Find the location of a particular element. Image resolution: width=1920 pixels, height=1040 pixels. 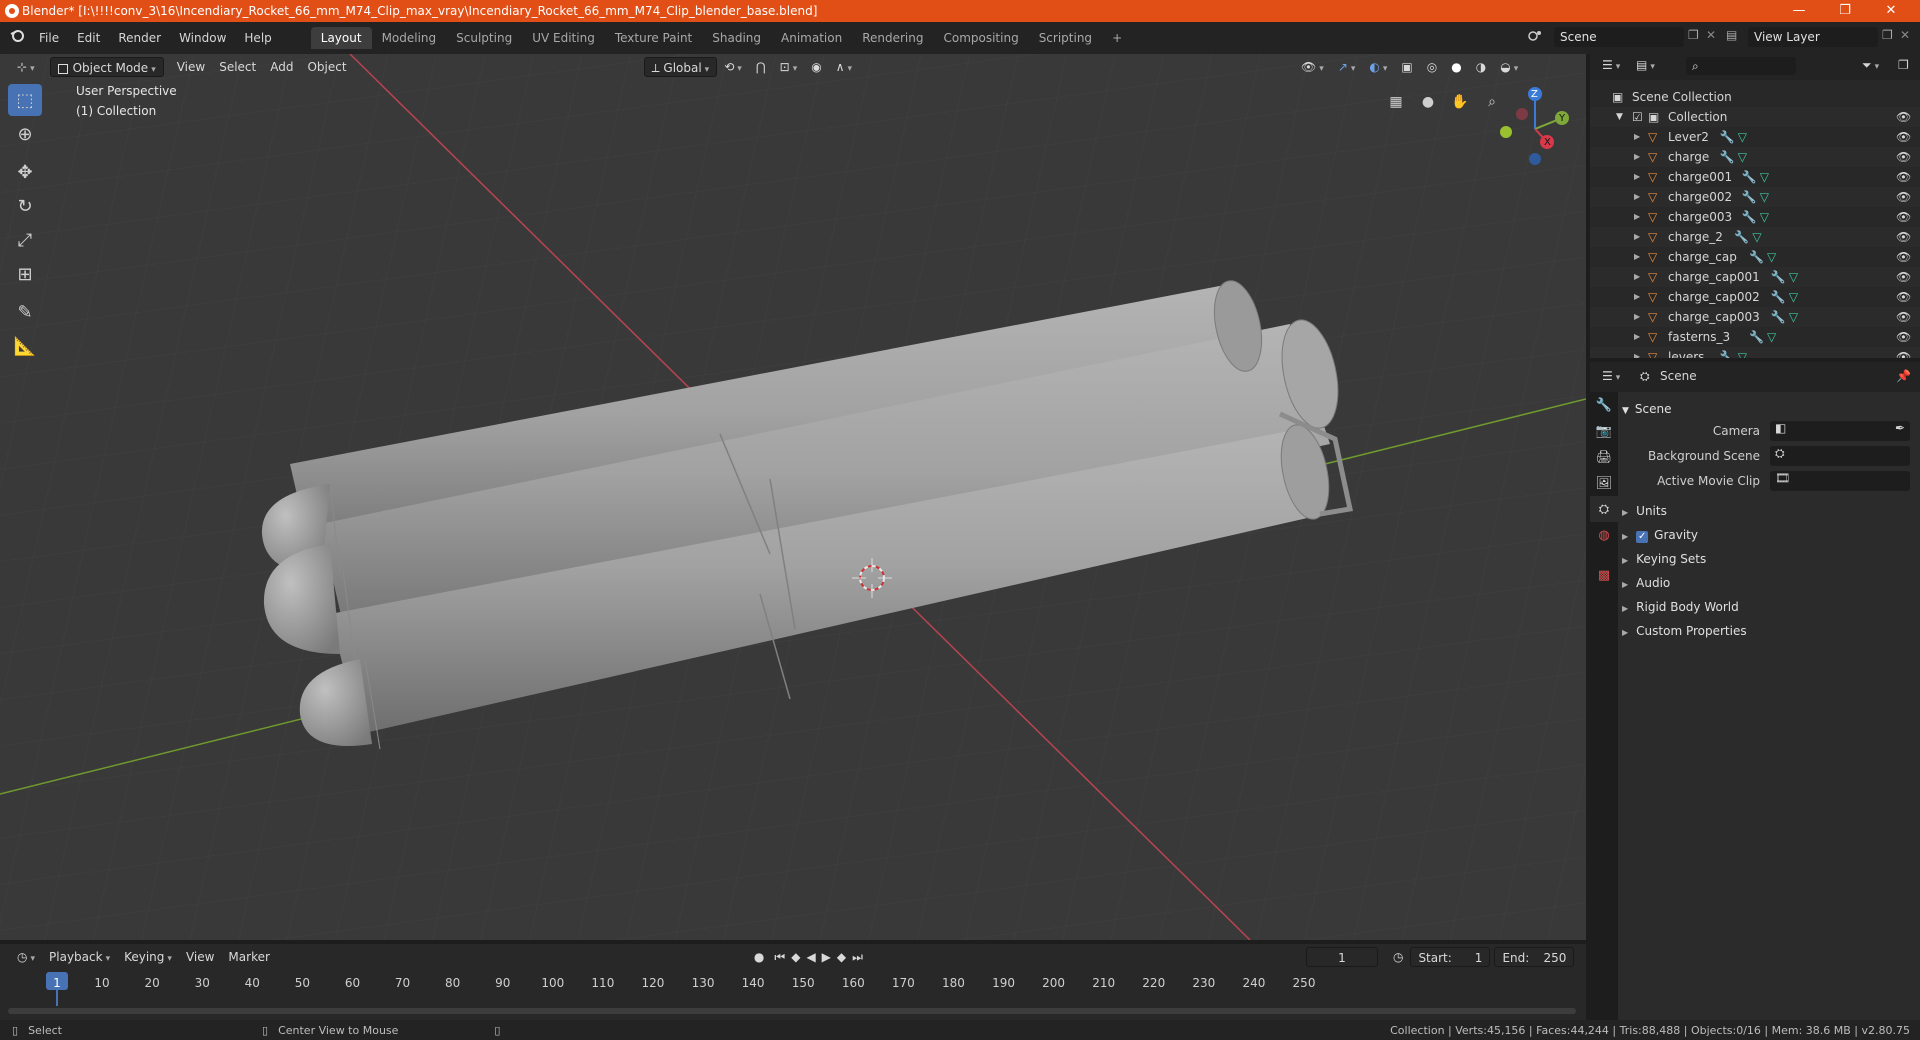

texture-properties-tab-icon: ▩ is located at coordinates (1604, 575).